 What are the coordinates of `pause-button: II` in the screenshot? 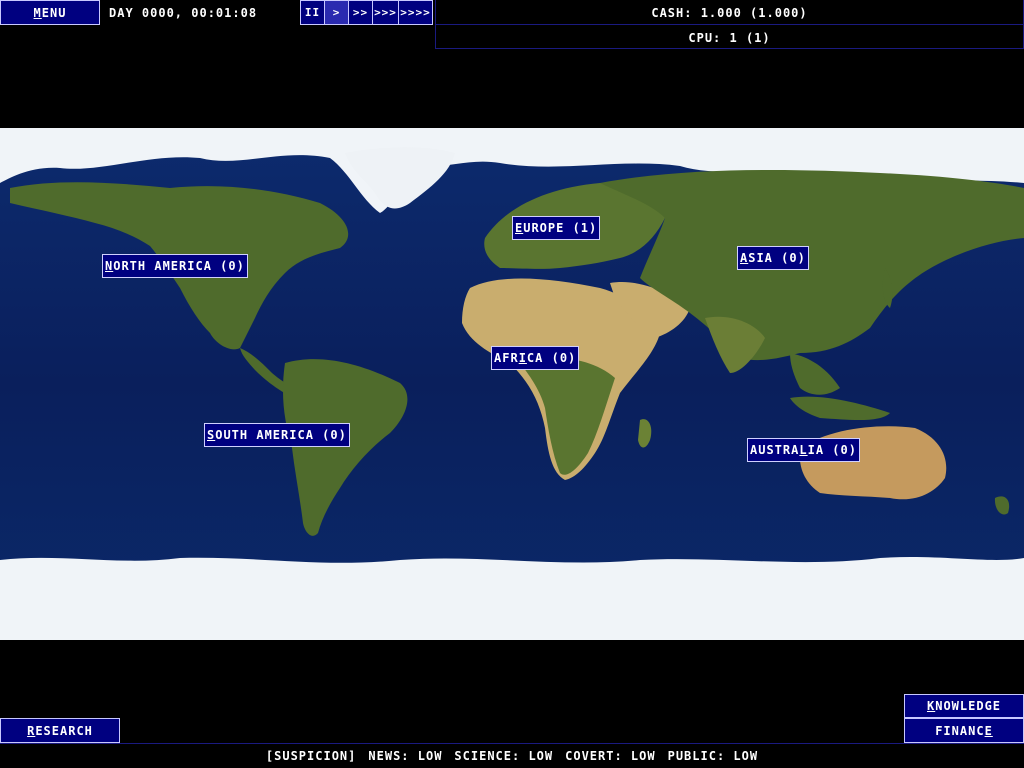 It's located at (312, 12).